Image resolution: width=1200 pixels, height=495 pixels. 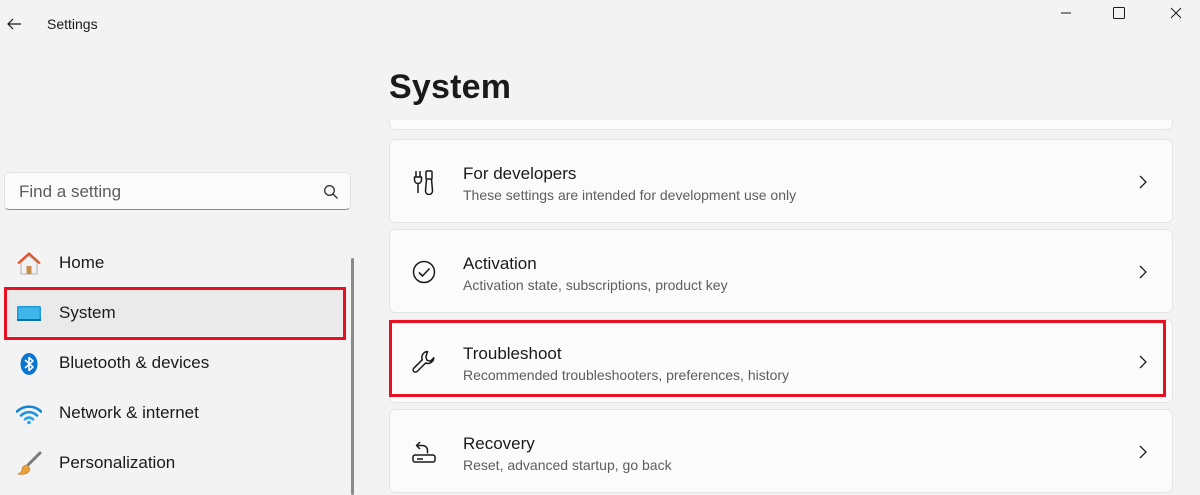 I want to click on maximize-button, so click(x=1119, y=13).